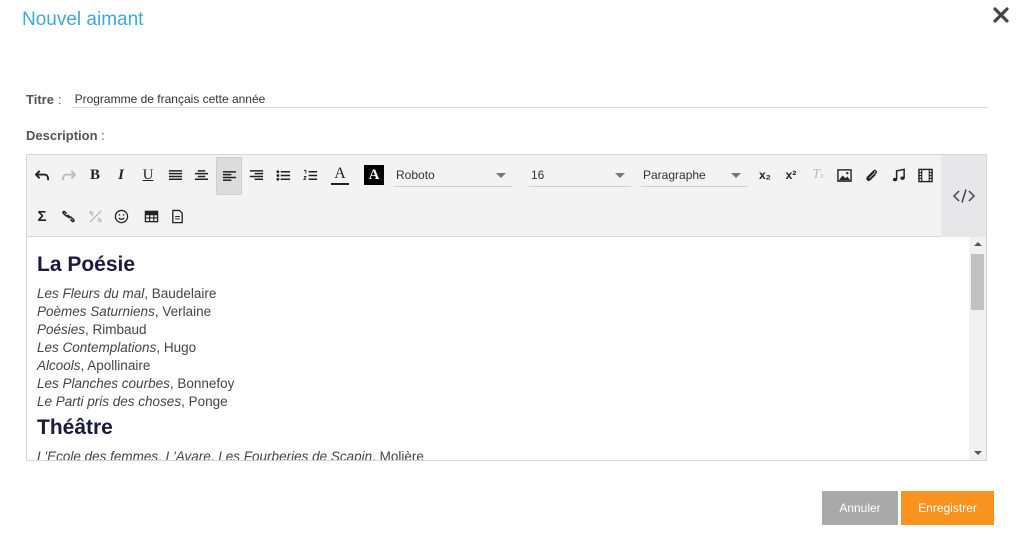 This screenshot has height=544, width=1018. What do you see at coordinates (340, 183) in the screenshot?
I see `text-color-swatch` at bounding box center [340, 183].